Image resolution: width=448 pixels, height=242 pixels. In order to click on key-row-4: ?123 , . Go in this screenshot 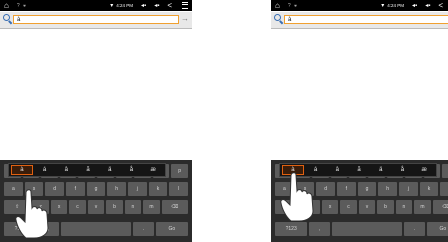, I will do `click(361, 229)`.